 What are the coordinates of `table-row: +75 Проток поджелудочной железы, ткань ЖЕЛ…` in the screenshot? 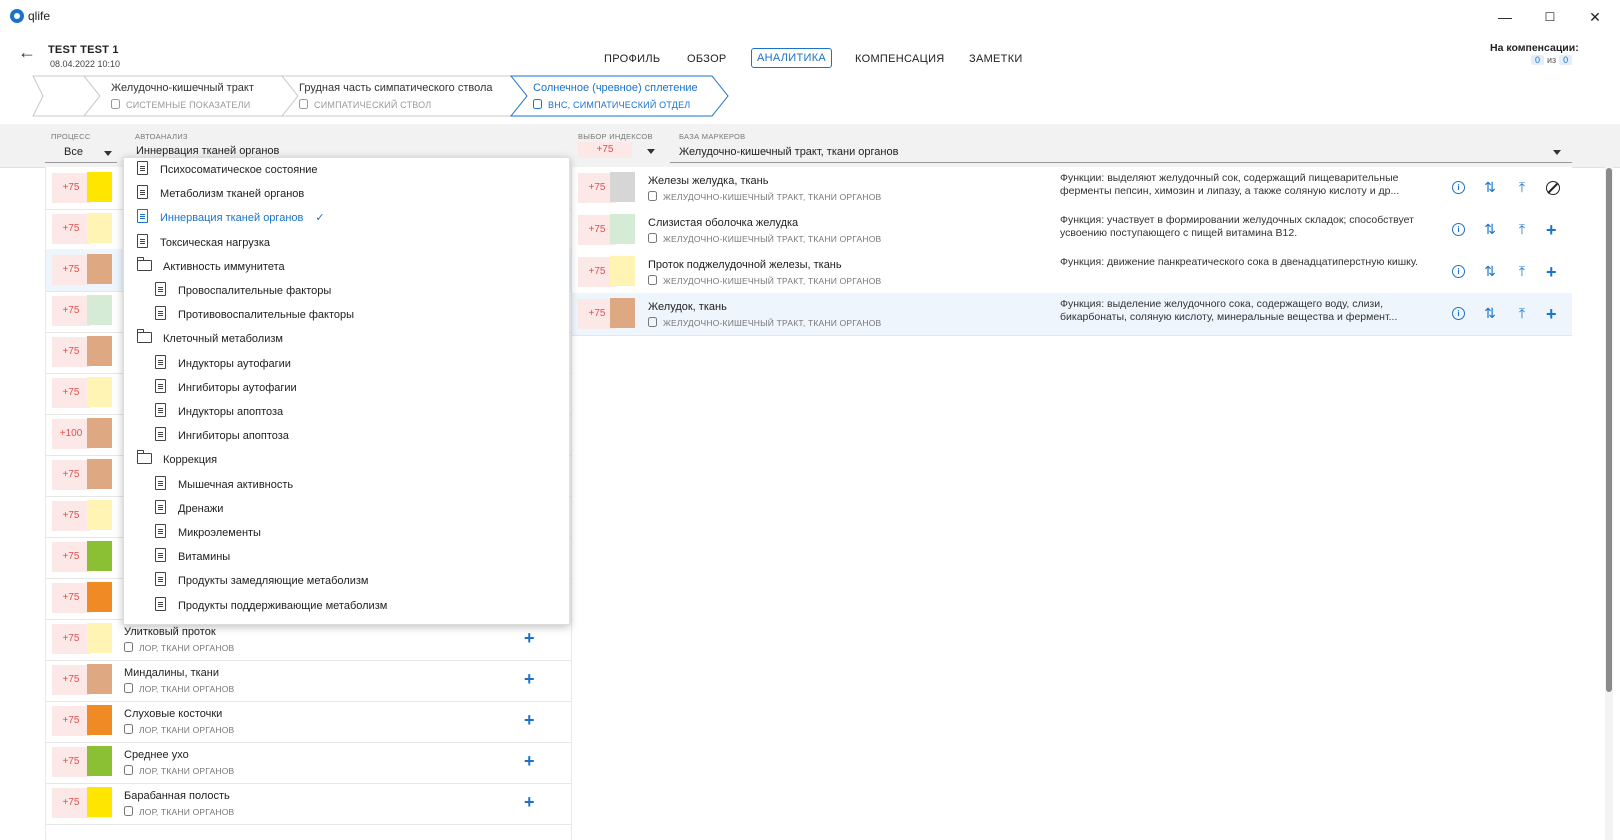 It's located at (1072, 272).